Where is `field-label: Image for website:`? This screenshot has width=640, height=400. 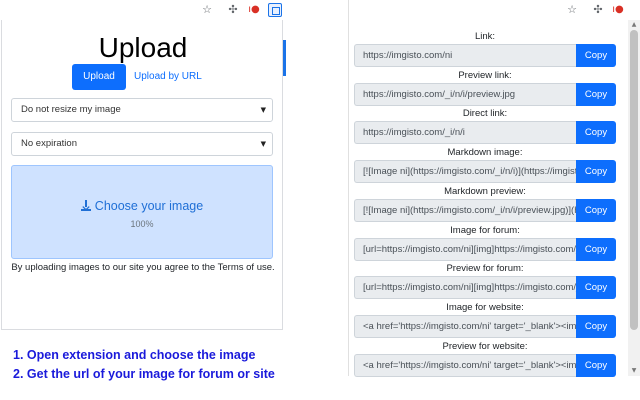 field-label: Image for website: is located at coordinates (485, 307).